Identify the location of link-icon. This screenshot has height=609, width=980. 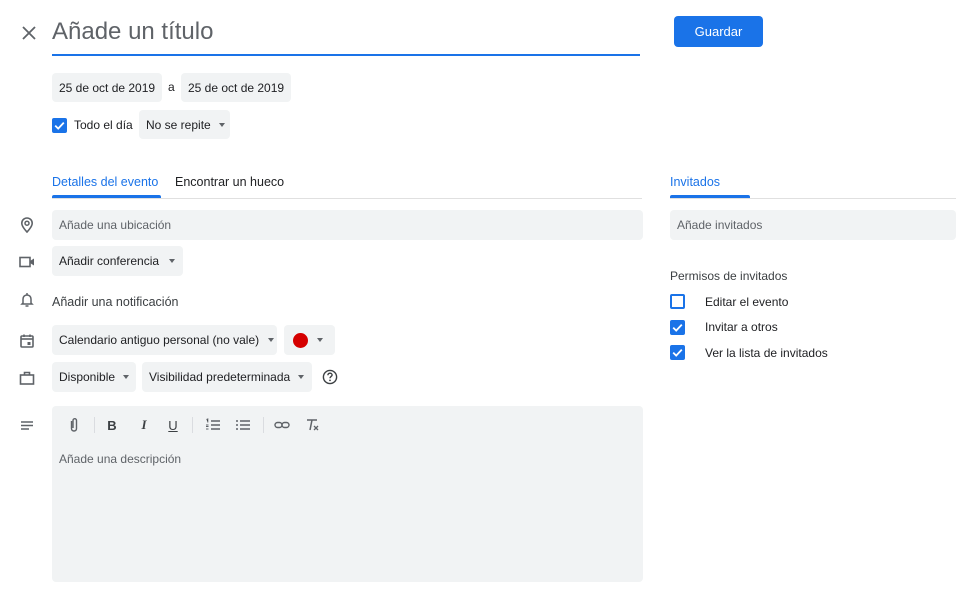
(282, 425).